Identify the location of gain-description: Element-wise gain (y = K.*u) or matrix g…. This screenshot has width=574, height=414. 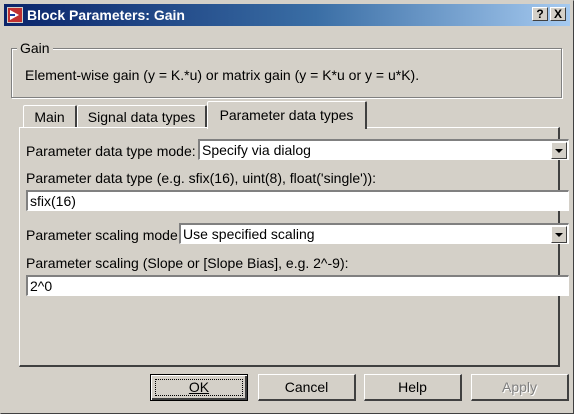
(222, 75).